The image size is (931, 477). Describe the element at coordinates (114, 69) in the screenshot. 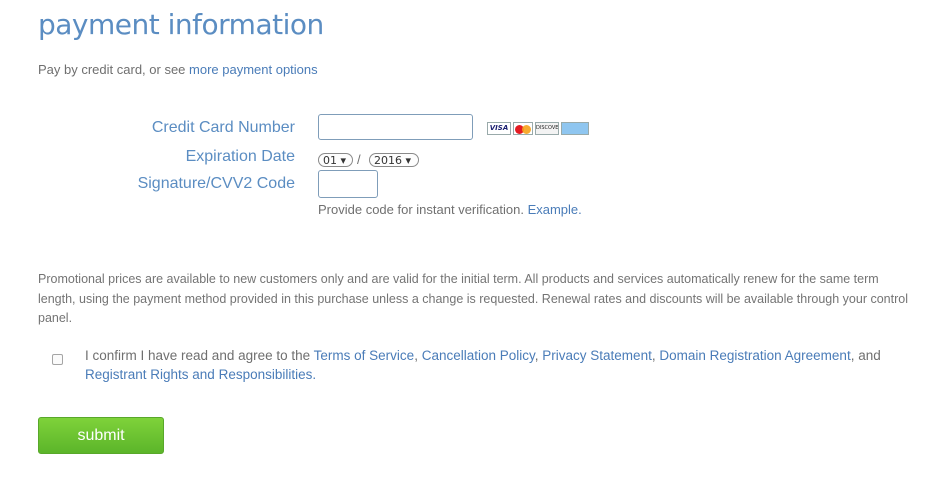

I see `subtitle-text: Pay by credit card, or see` at that location.